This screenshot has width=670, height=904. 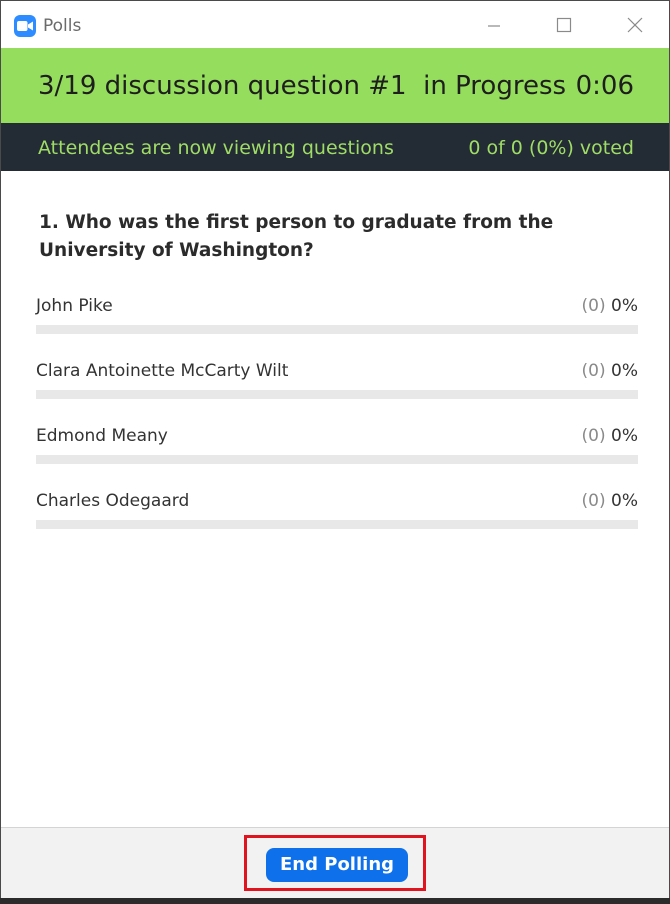 I want to click on close-button, so click(x=635, y=25).